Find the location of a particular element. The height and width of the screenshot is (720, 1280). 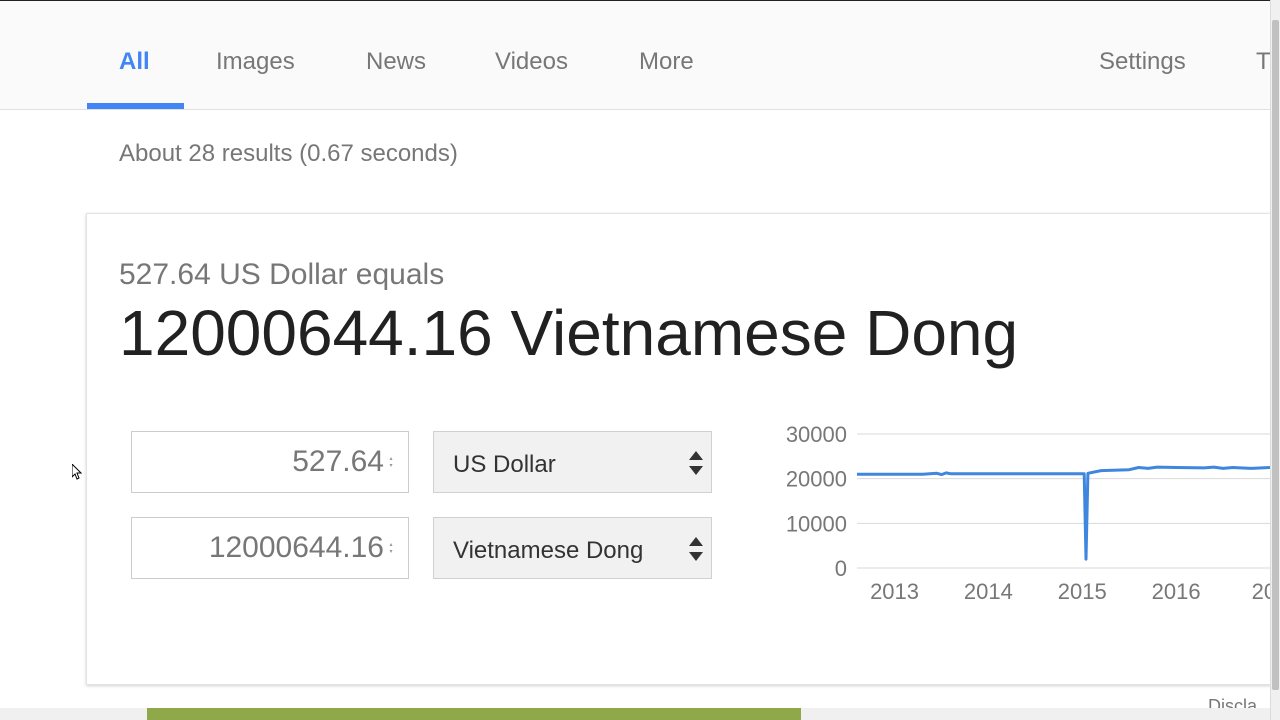

chart-x-tick-label: 2015 is located at coordinates (1082, 591).